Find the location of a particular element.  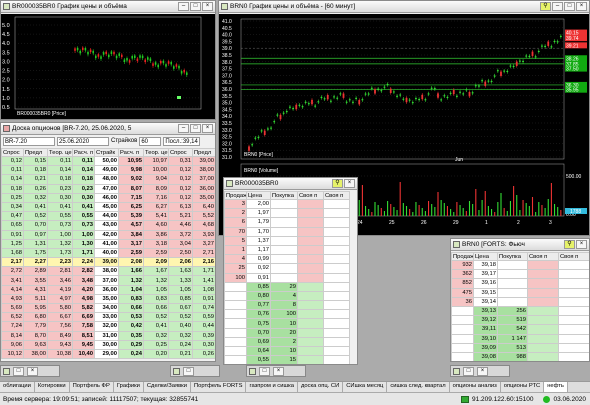

option-cell: 35,00 is located at coordinates (106, 299).